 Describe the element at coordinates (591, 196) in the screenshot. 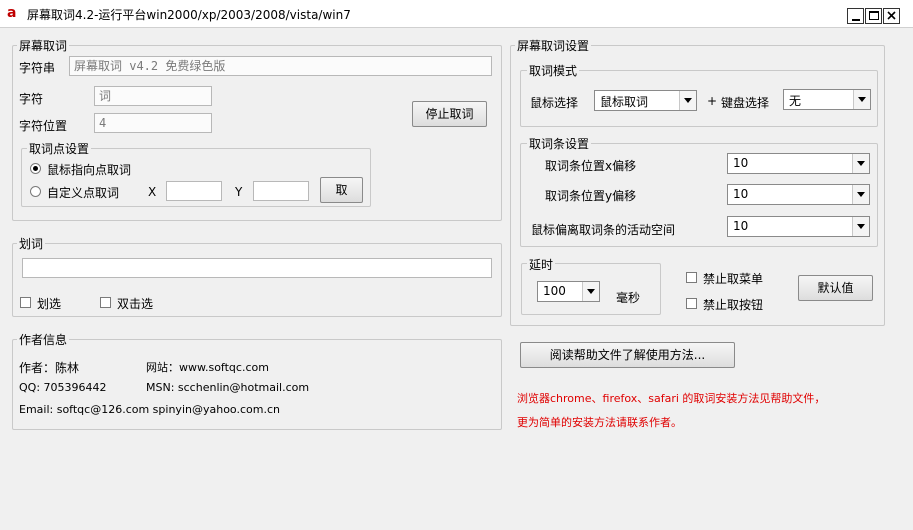

I see `bar-y-offset-label: 取词条位置y偏移` at that location.